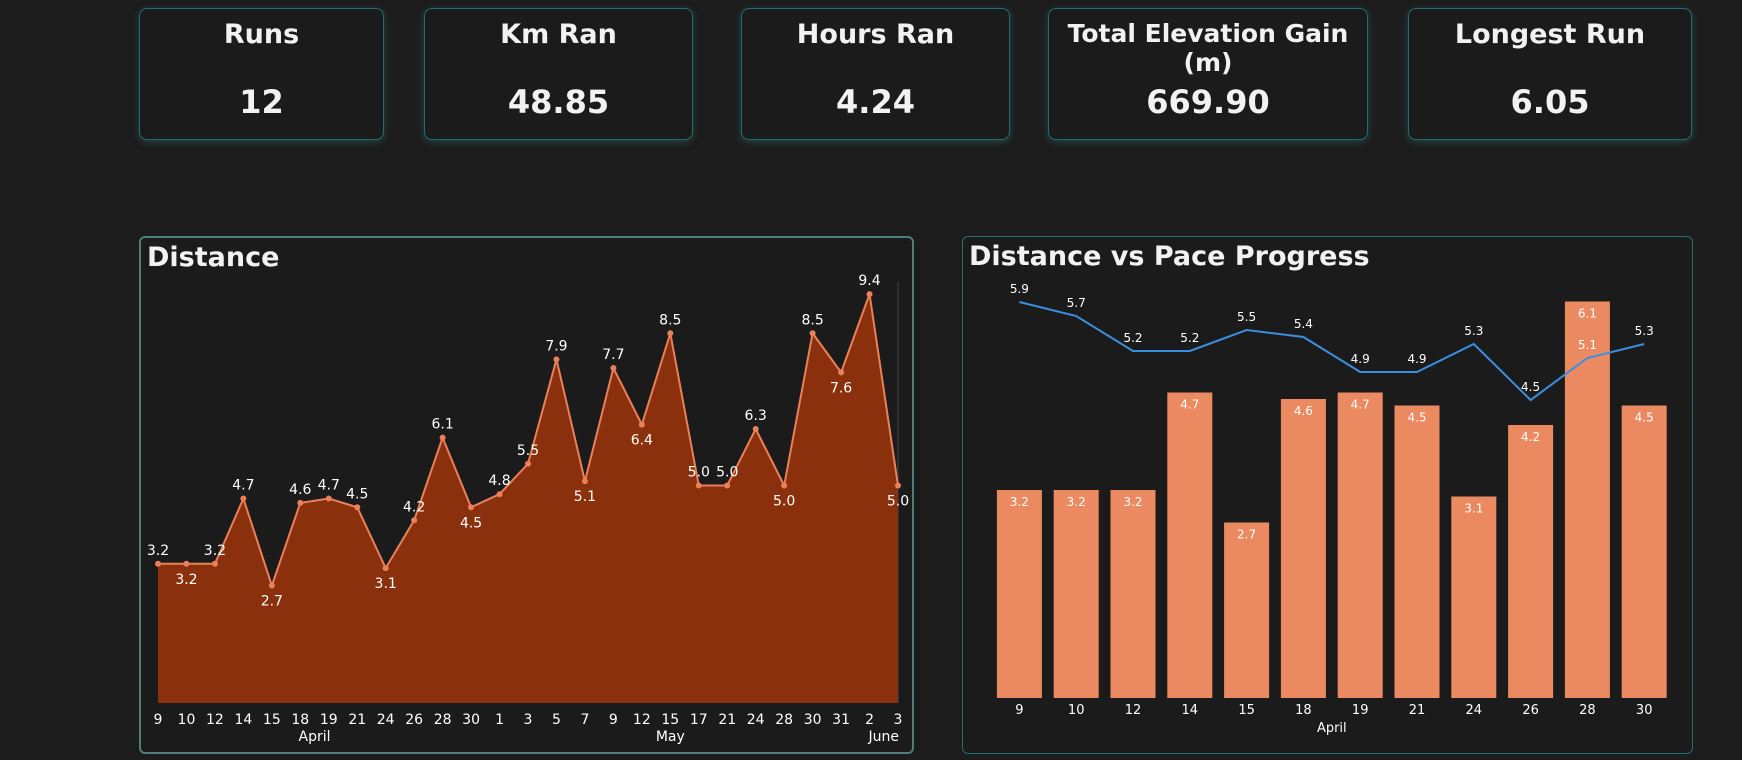 This screenshot has height=760, width=1742. I want to click on data-label: 6.3, so click(756, 416).